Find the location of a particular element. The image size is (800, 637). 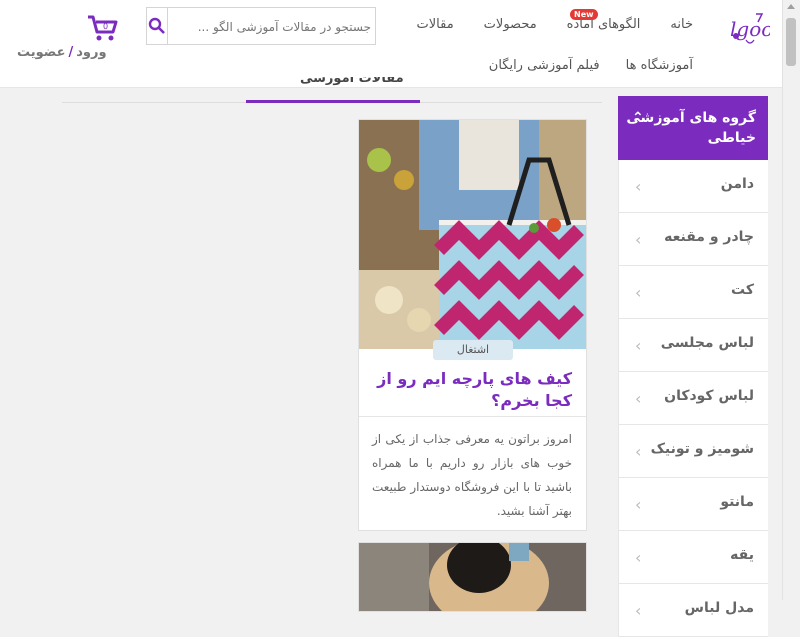

secondary-nav: آموزشگاه ها فیلم آموزشی رایگان is located at coordinates (591, 65).